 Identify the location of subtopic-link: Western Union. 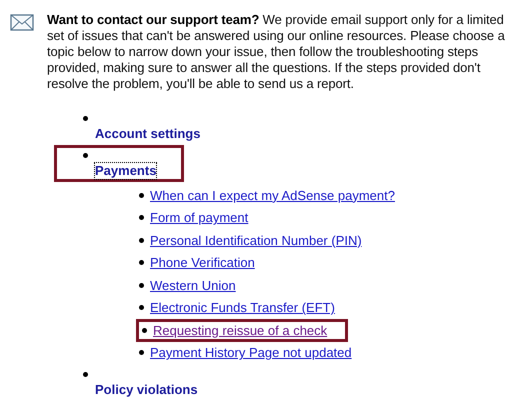
(193, 285).